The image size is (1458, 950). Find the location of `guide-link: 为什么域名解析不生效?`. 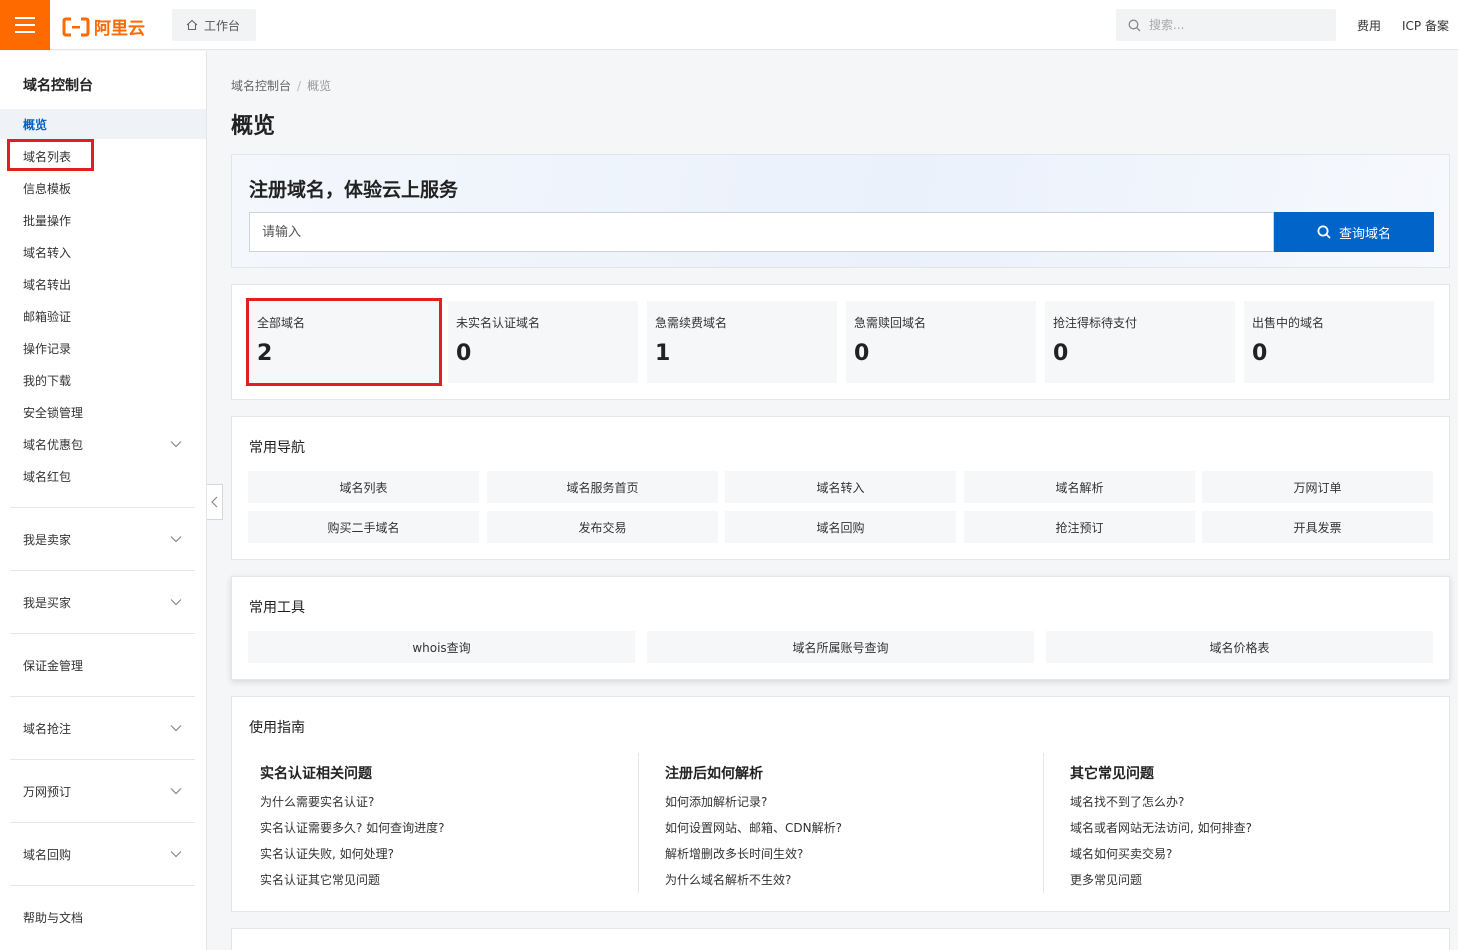

guide-link: 为什么域名解析不生效? is located at coordinates (753, 886).